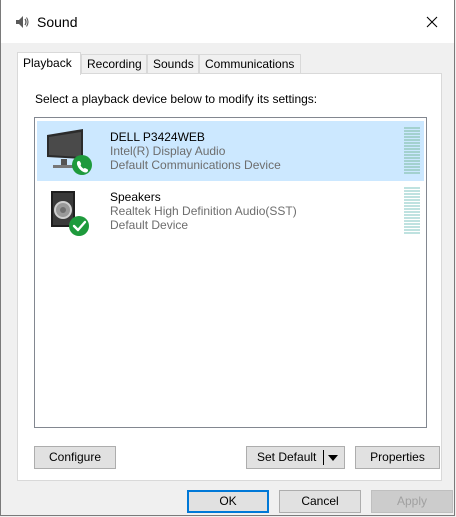 The width and height of the screenshot is (456, 517). Describe the element at coordinates (228, 501) in the screenshot. I see `ok-button: OK` at that location.